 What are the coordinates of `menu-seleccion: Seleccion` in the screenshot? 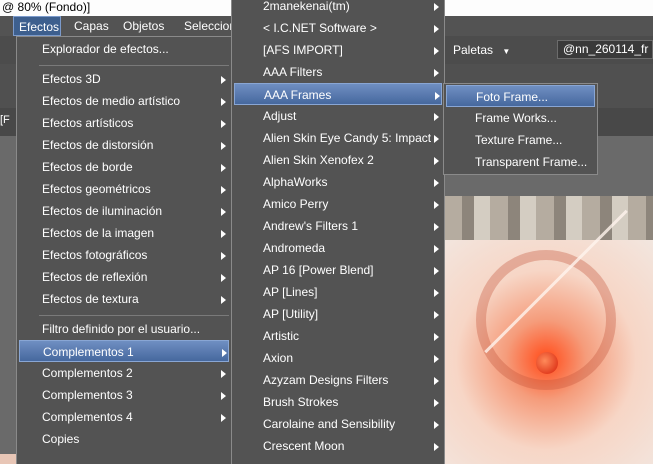 It's located at (210, 26).